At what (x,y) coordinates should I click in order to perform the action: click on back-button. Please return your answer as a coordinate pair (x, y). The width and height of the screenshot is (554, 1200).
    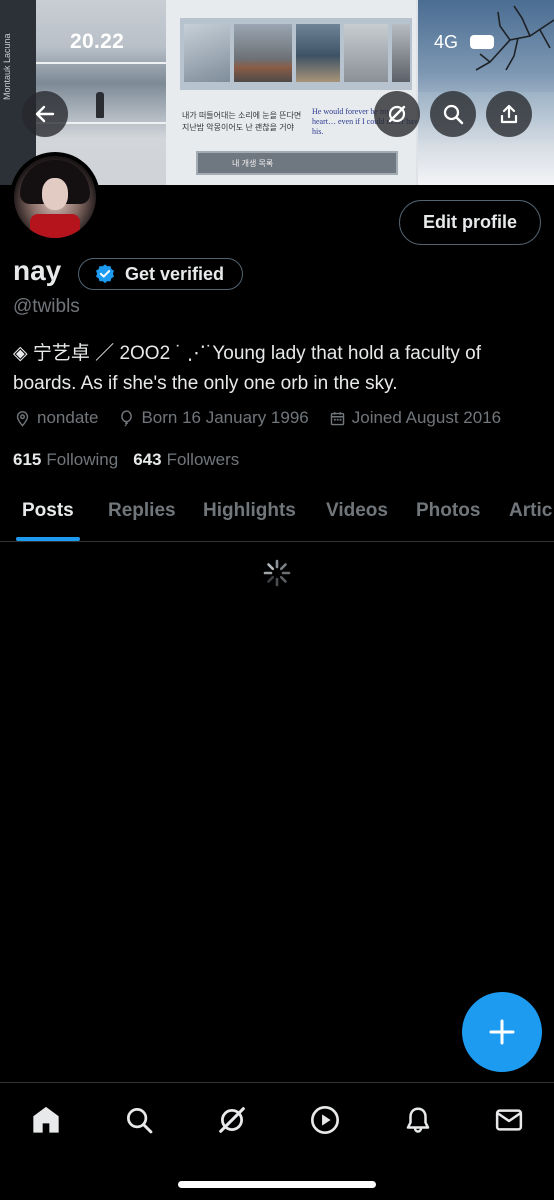
    Looking at the image, I should click on (45, 114).